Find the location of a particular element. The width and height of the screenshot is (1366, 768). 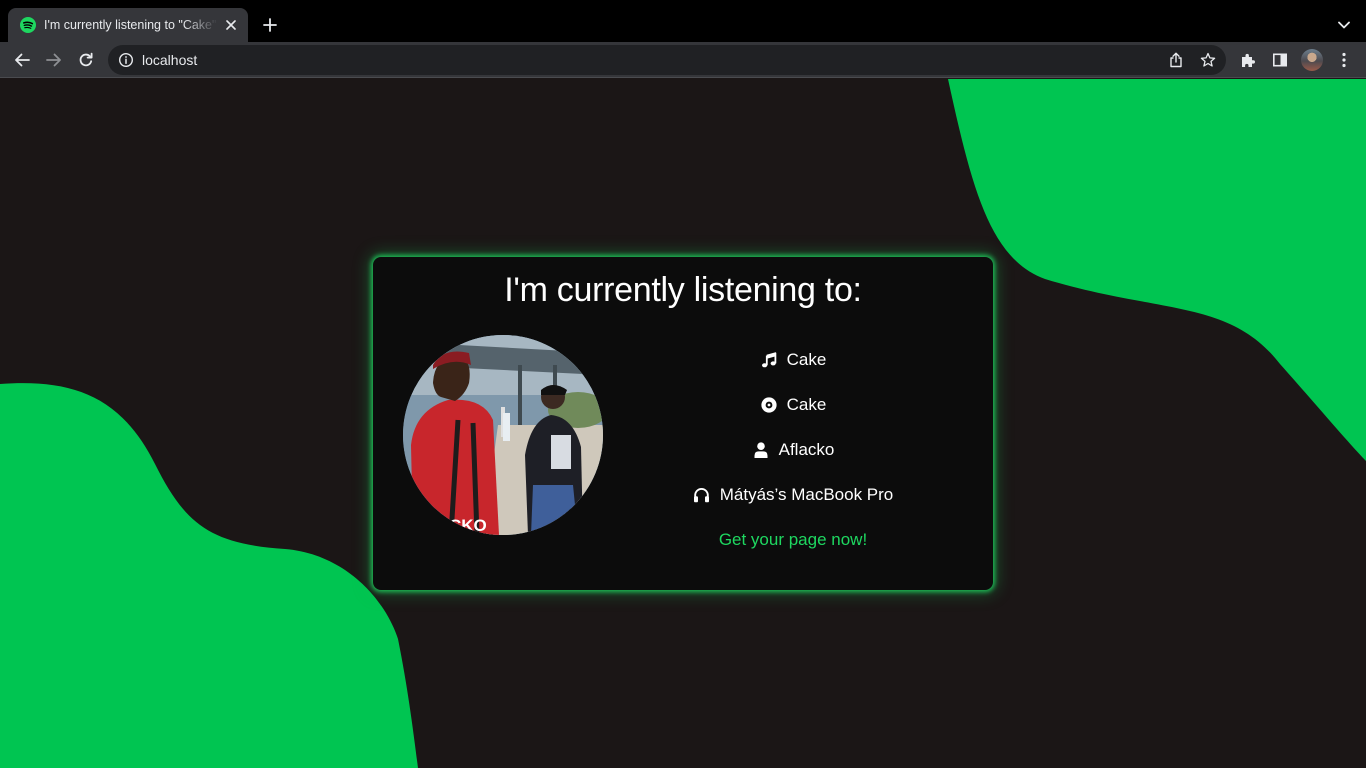

tab-title: I'm currently listening to "Cake" is located at coordinates (130, 25).